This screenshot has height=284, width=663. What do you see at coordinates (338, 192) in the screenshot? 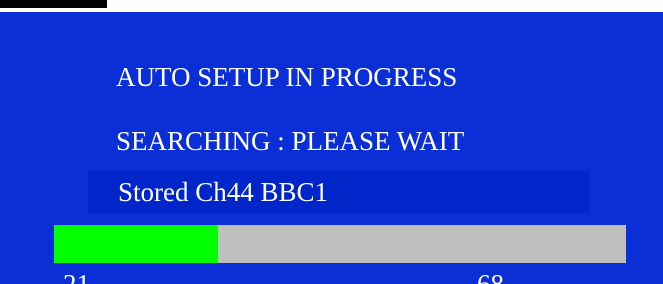
I see `status-box: Stored Ch44 BBC1` at bounding box center [338, 192].